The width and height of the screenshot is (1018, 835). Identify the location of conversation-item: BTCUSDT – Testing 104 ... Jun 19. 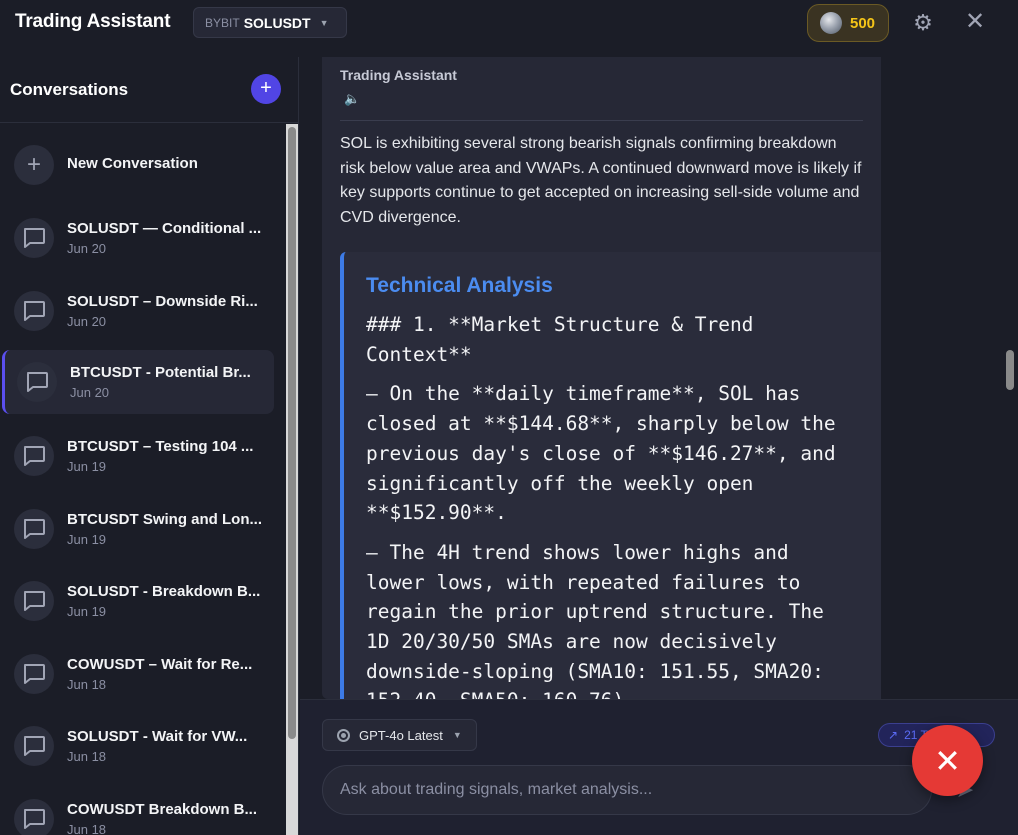
(138, 456).